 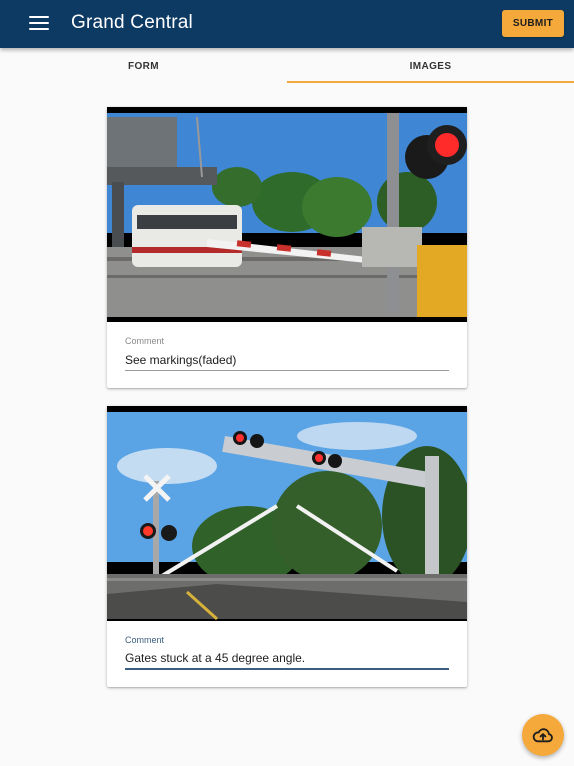 What do you see at coordinates (287, 24) in the screenshot?
I see `app-bar: Grand Central SUBMIT` at bounding box center [287, 24].